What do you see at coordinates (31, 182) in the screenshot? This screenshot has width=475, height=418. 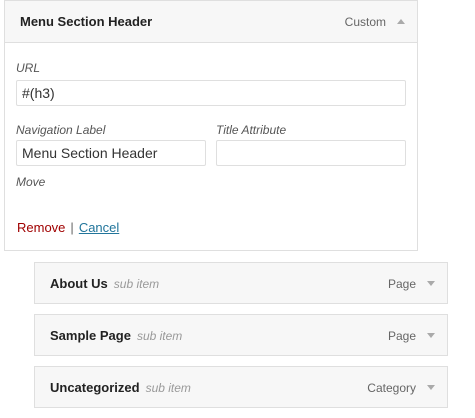 I see `move-label: Move` at bounding box center [31, 182].